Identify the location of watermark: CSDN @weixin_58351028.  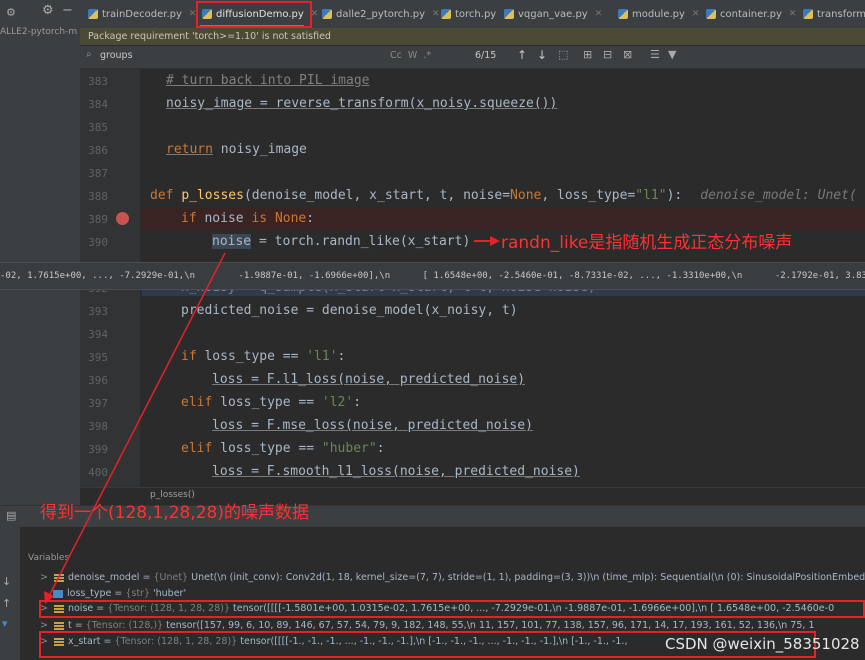
(762, 644).